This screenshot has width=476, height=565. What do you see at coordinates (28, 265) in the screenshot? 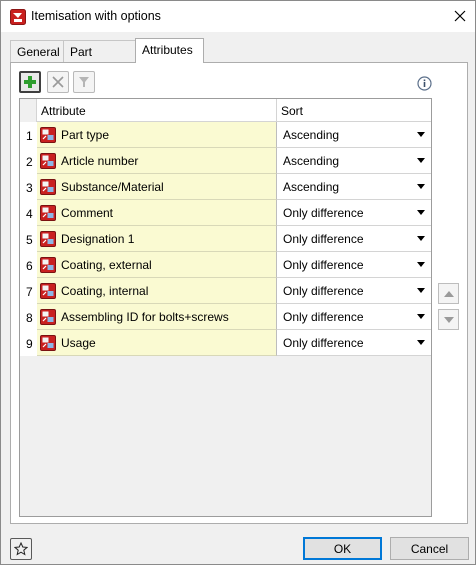
I see `row-number: 6` at bounding box center [28, 265].